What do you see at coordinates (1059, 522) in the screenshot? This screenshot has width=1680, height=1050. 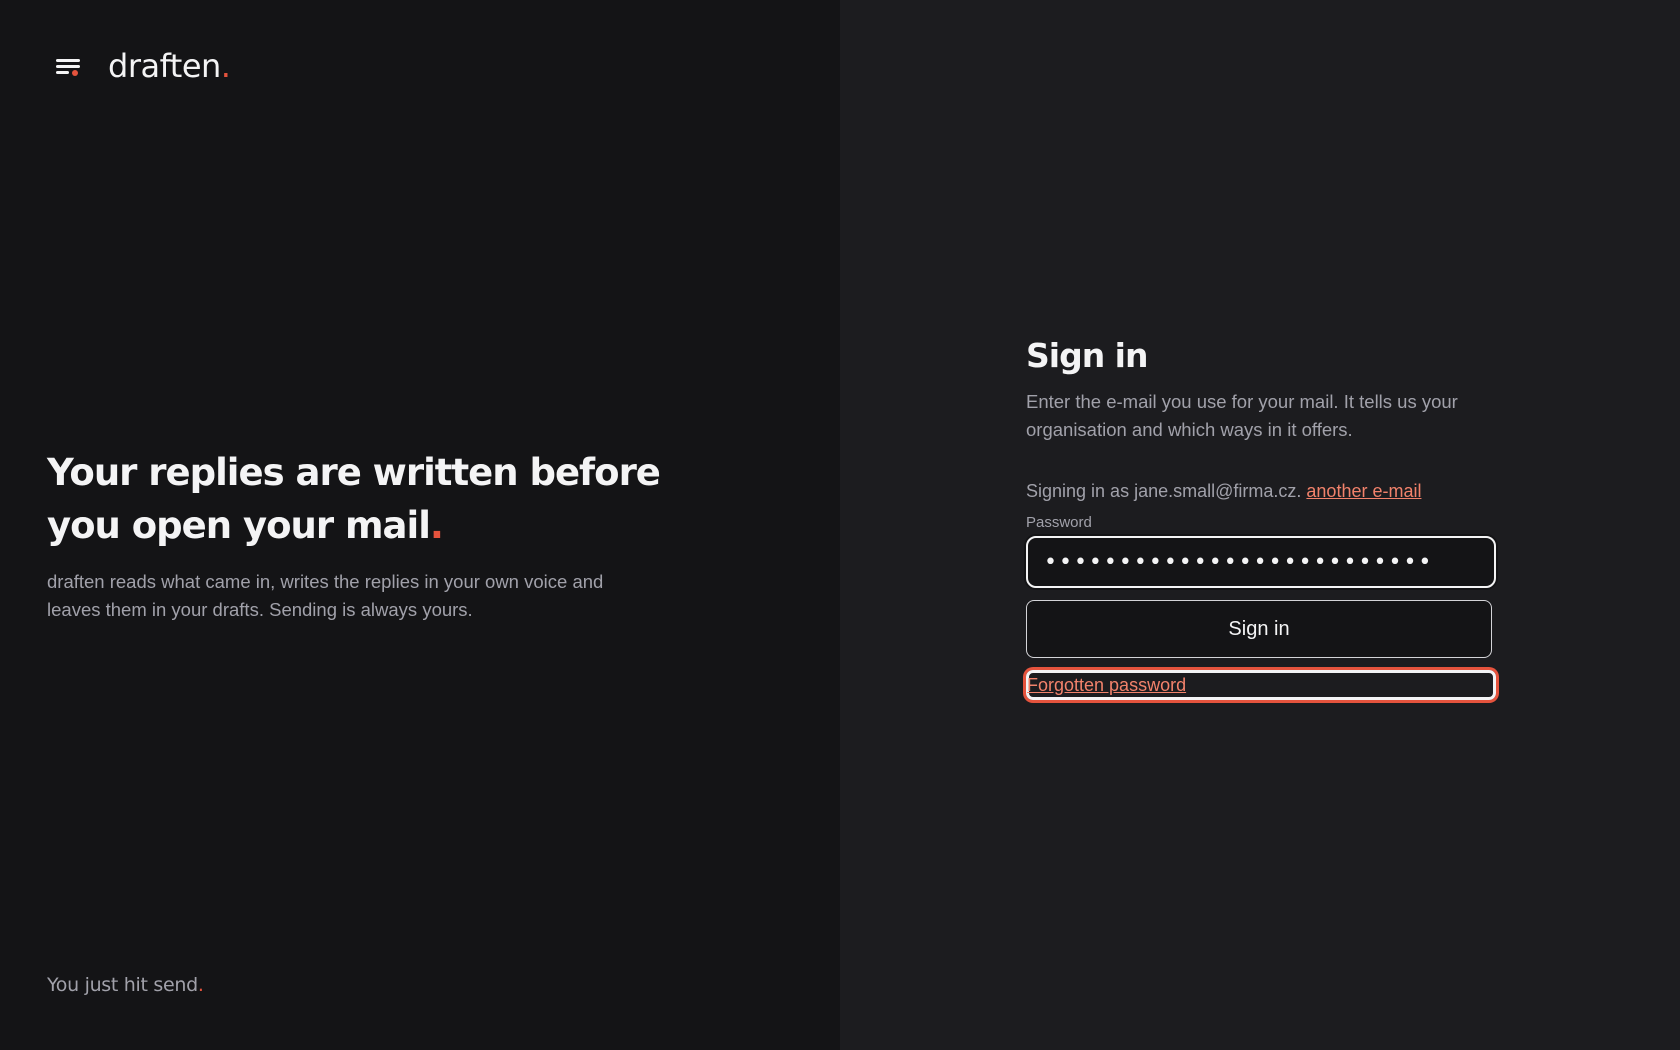 I see `password-label: Password` at bounding box center [1059, 522].